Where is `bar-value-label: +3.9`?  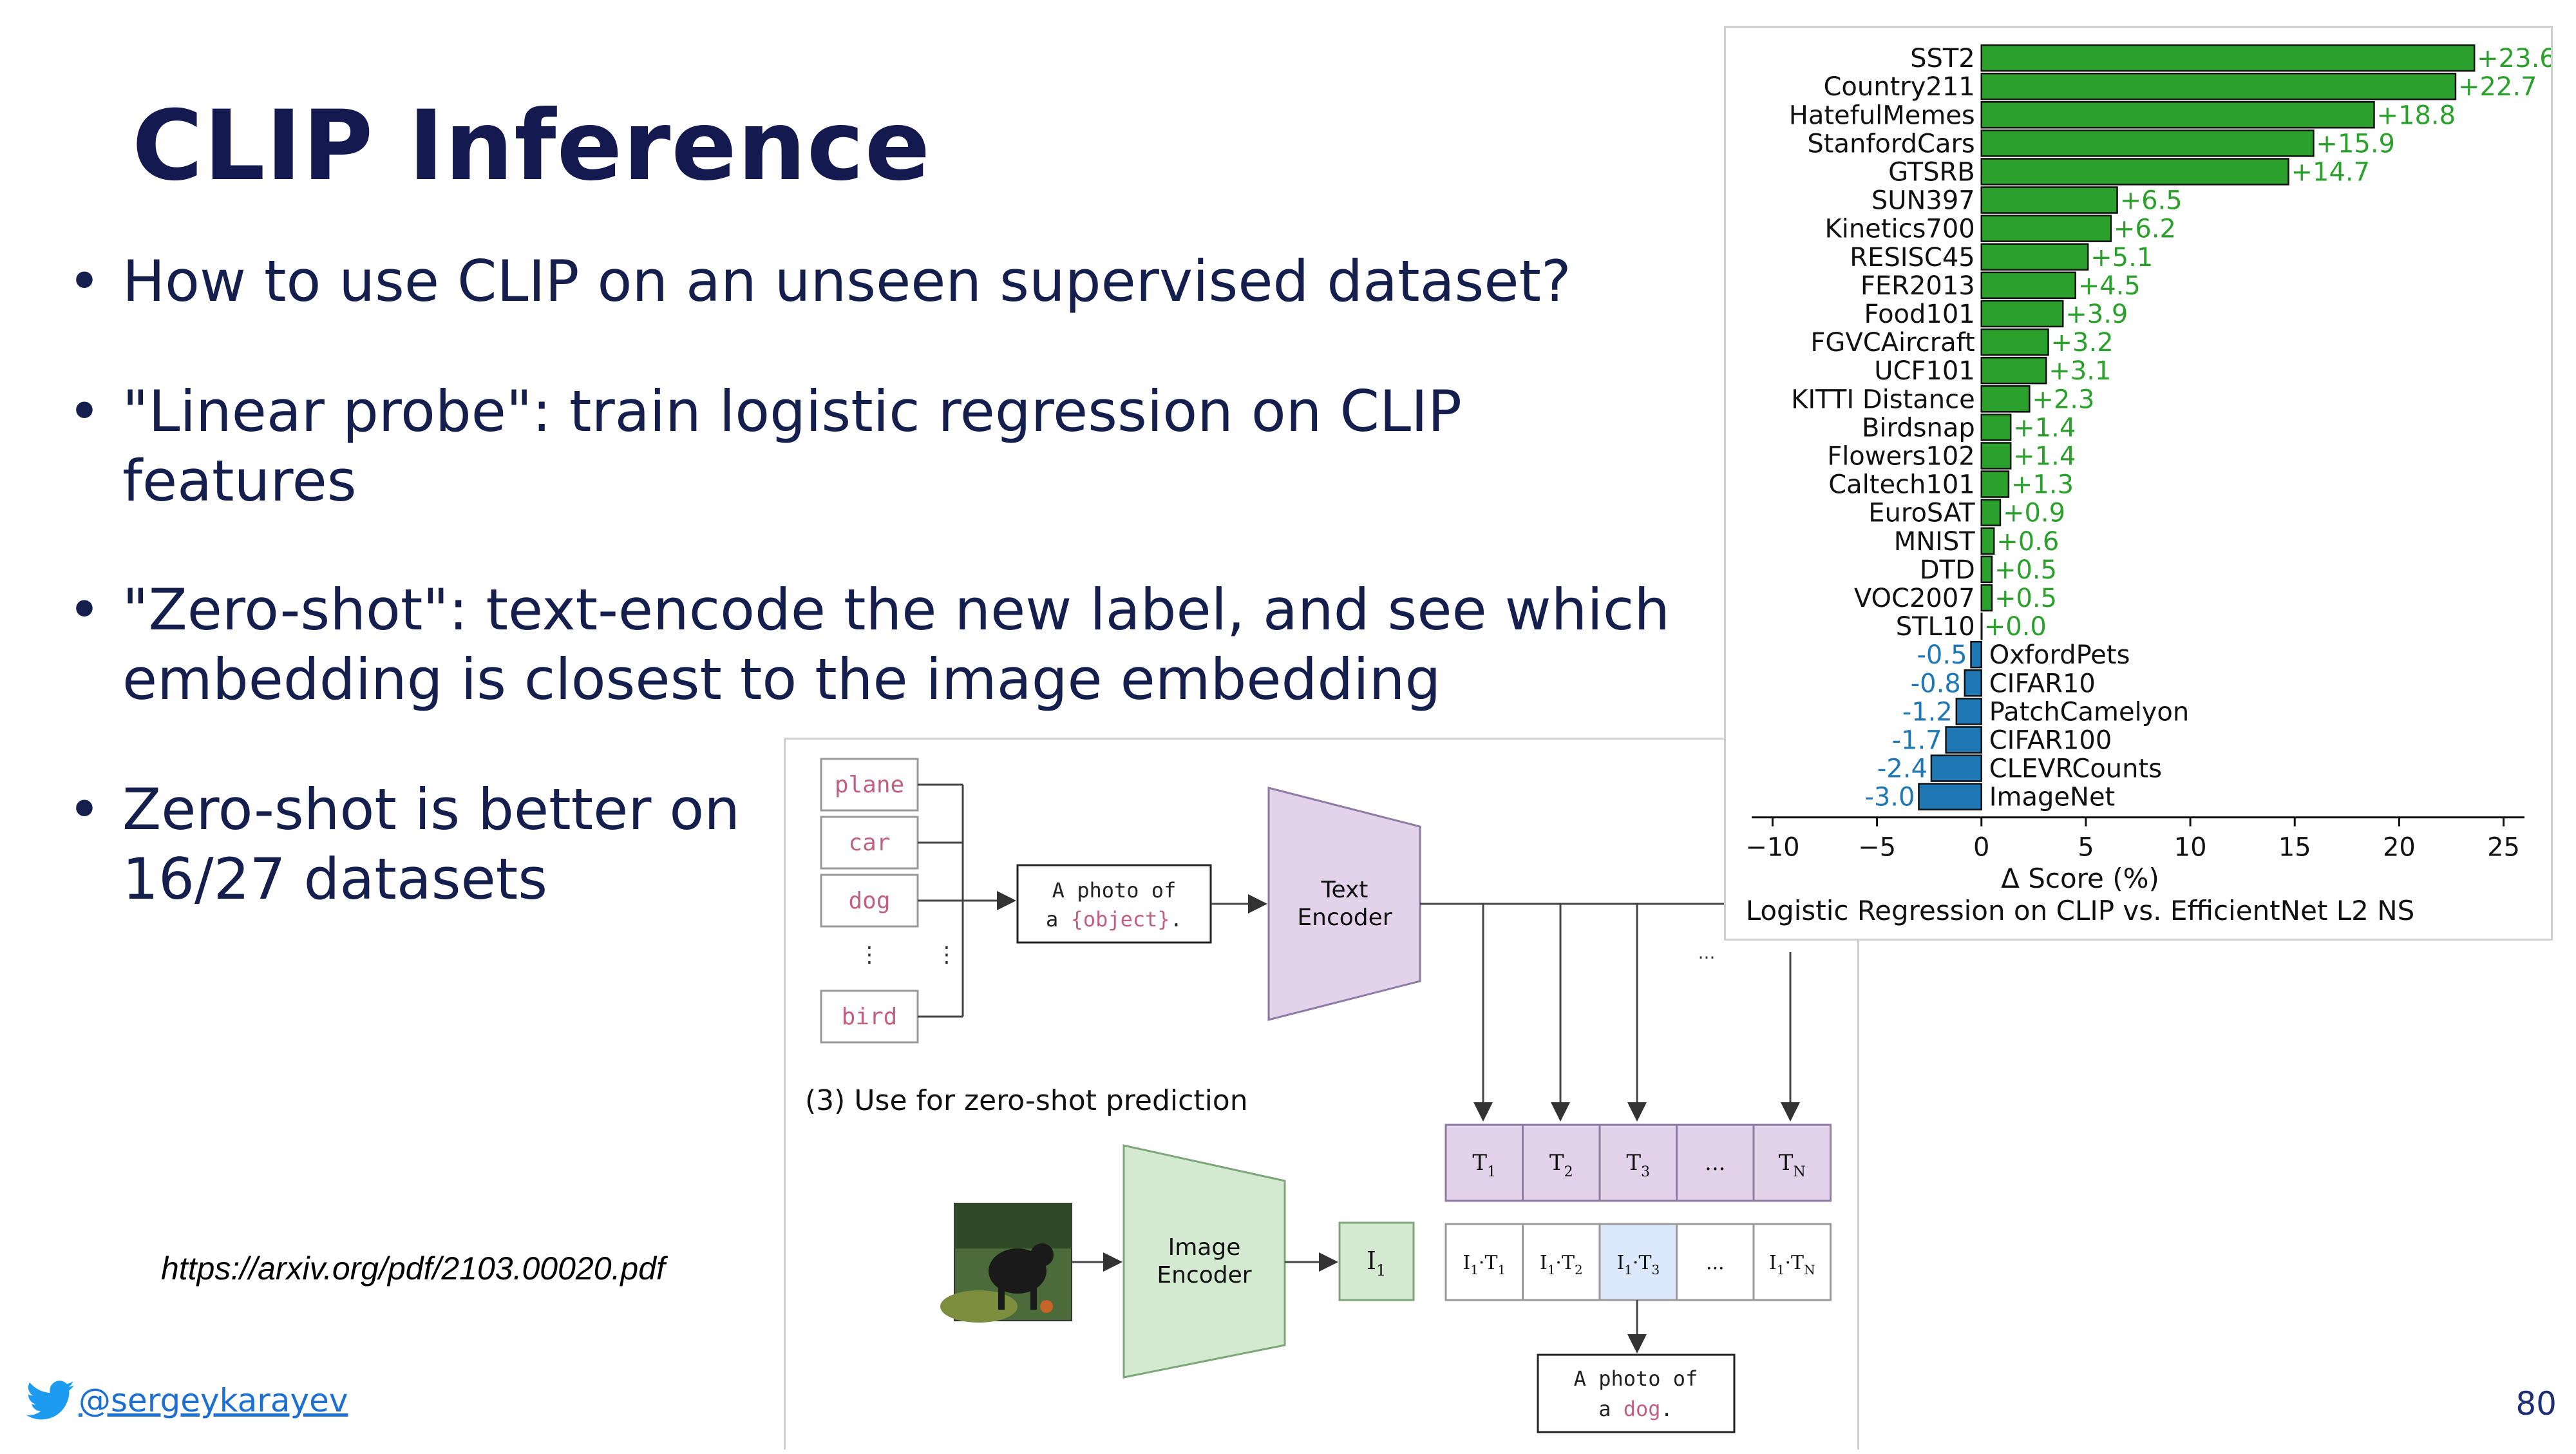 bar-value-label: +3.9 is located at coordinates (2097, 314).